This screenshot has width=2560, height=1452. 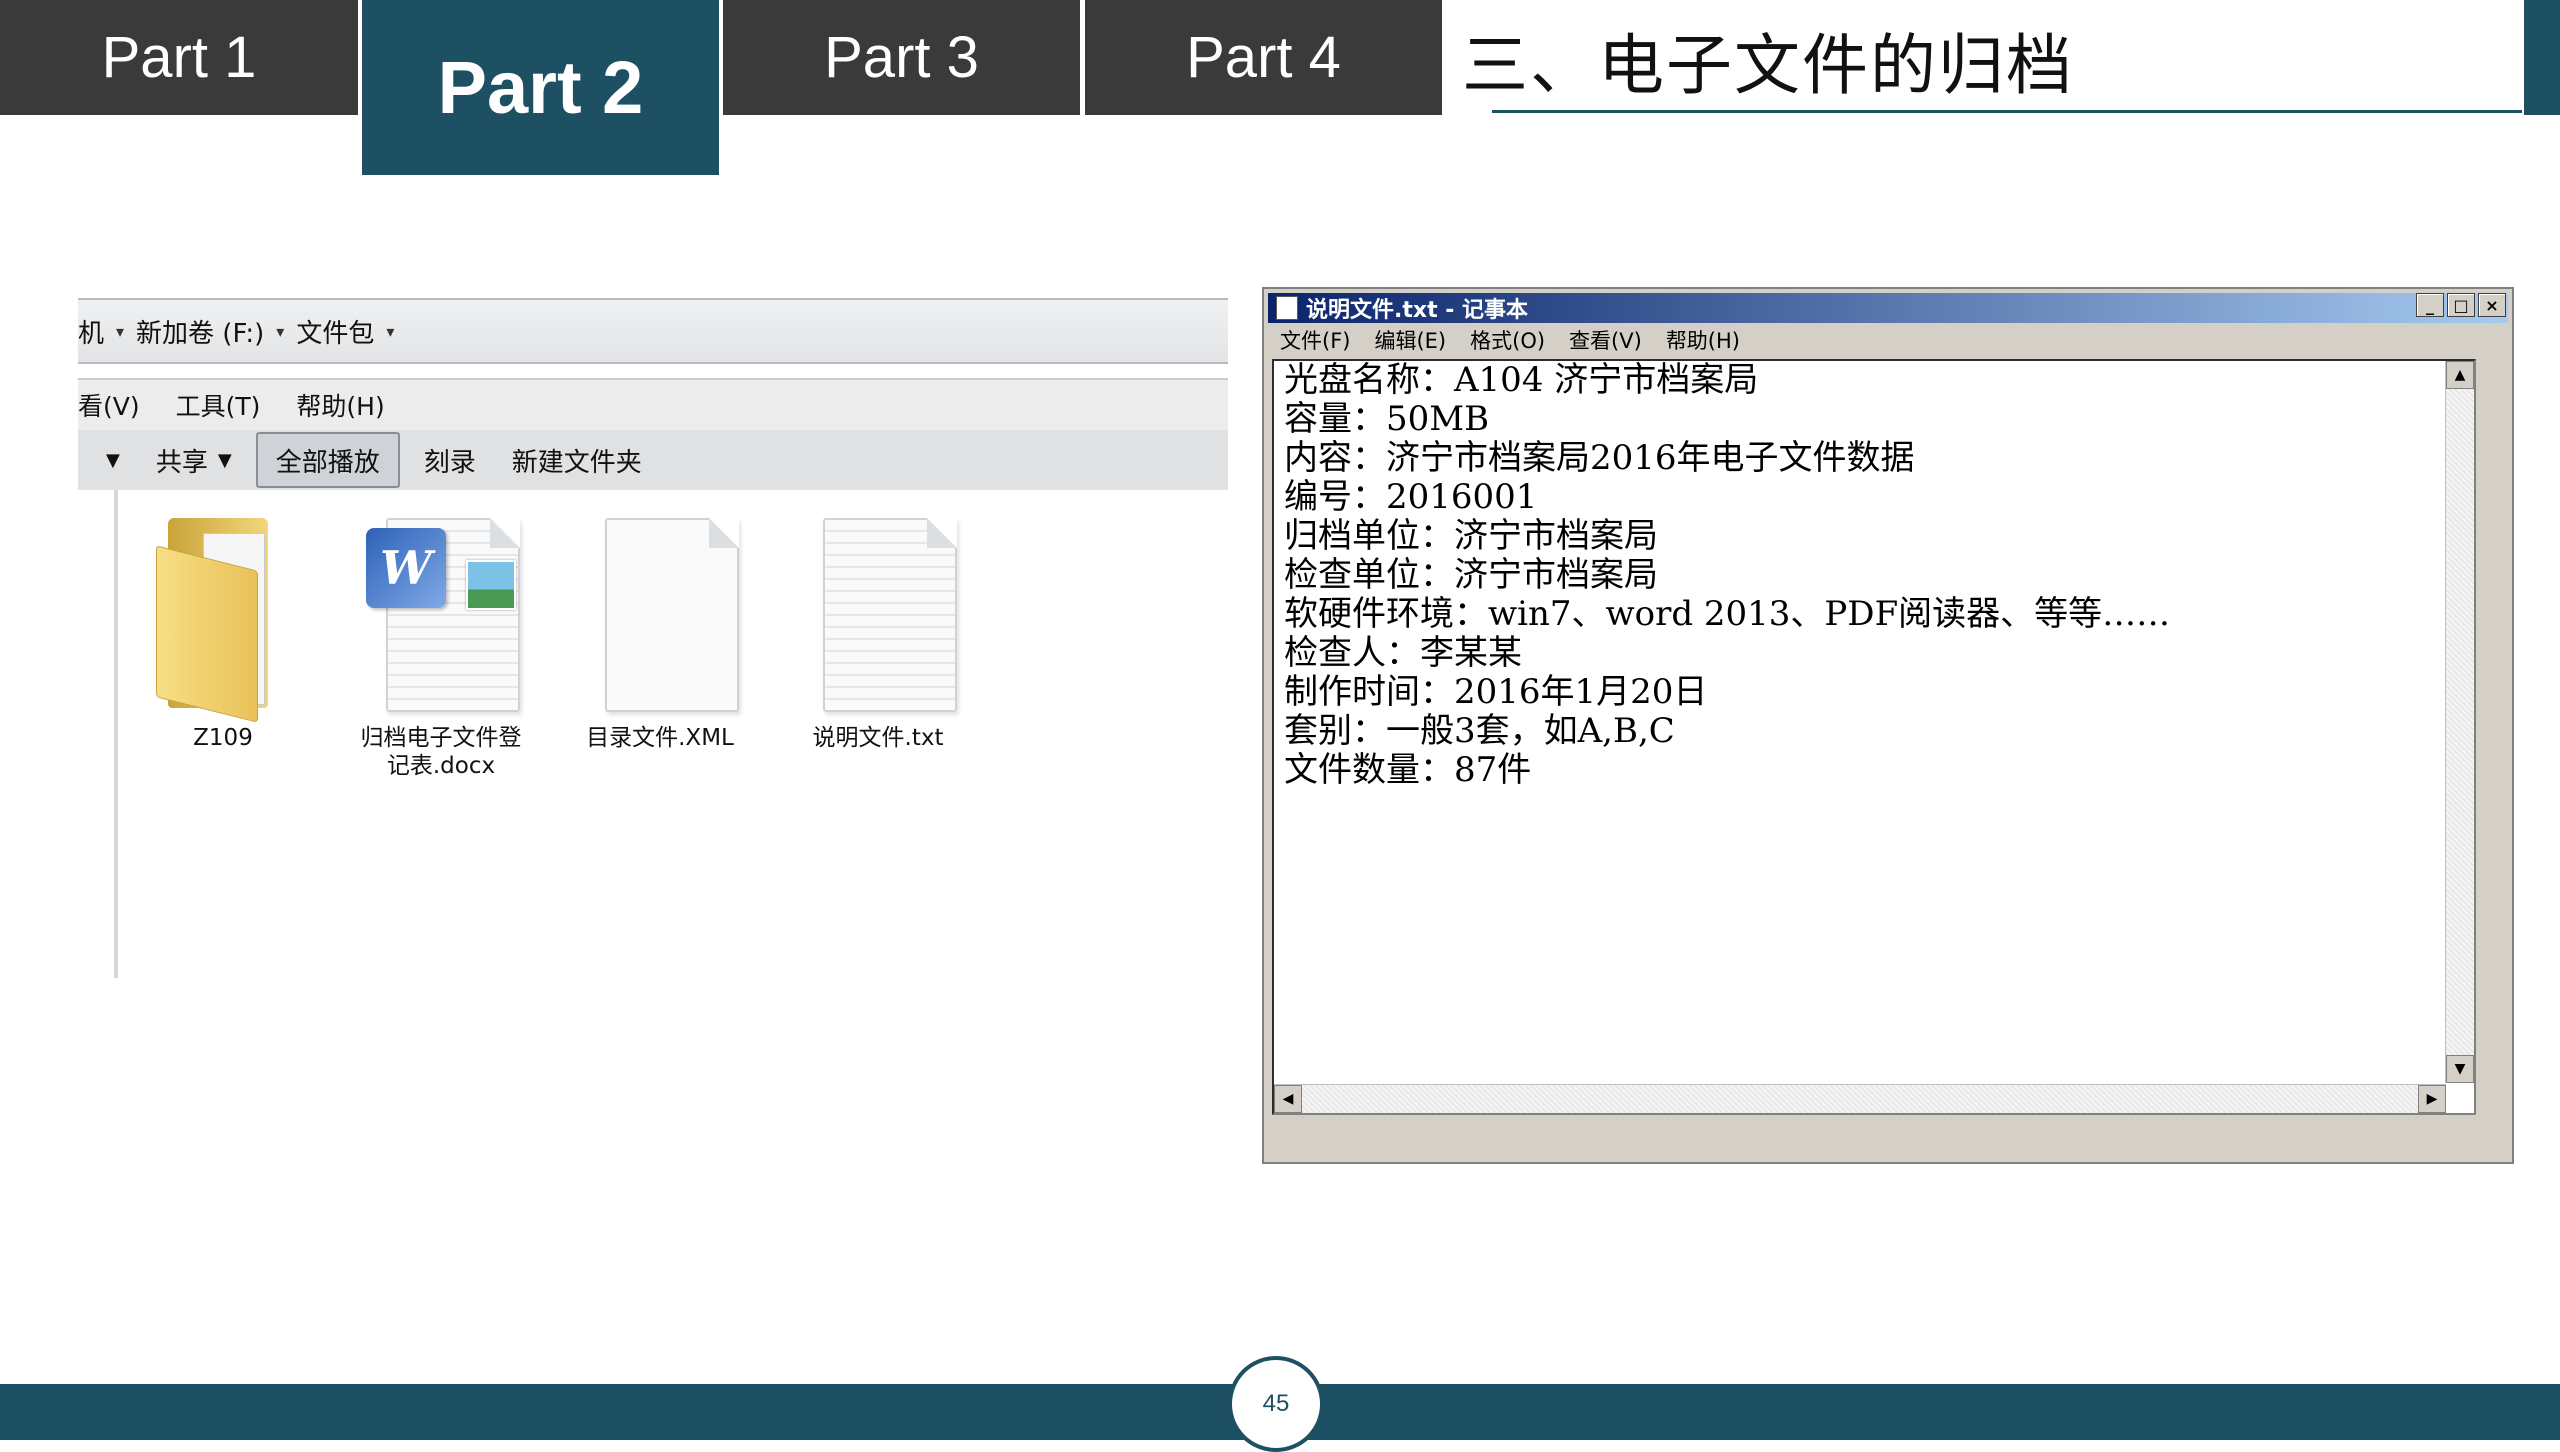 What do you see at coordinates (327, 460) in the screenshot?
I see `play-all-button: 全部播放` at bounding box center [327, 460].